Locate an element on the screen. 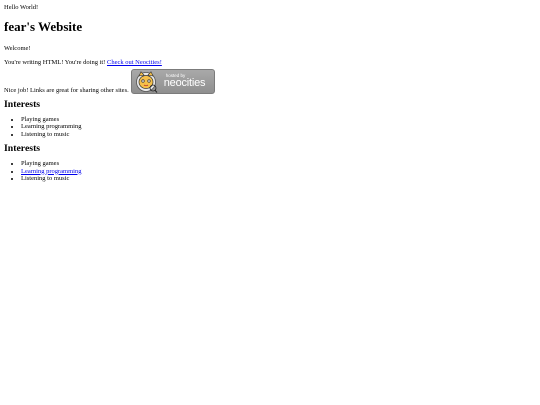  hosted-by-neocities-badge: hosted by neocities is located at coordinates (172, 82).